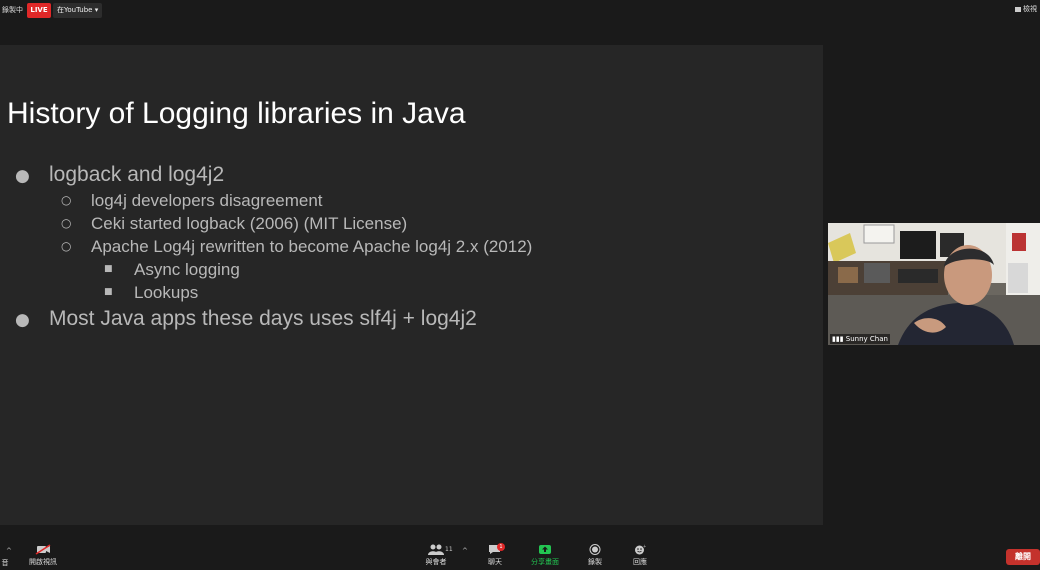  What do you see at coordinates (137, 174) in the screenshot?
I see `bullet-item: logback and log4j2` at bounding box center [137, 174].